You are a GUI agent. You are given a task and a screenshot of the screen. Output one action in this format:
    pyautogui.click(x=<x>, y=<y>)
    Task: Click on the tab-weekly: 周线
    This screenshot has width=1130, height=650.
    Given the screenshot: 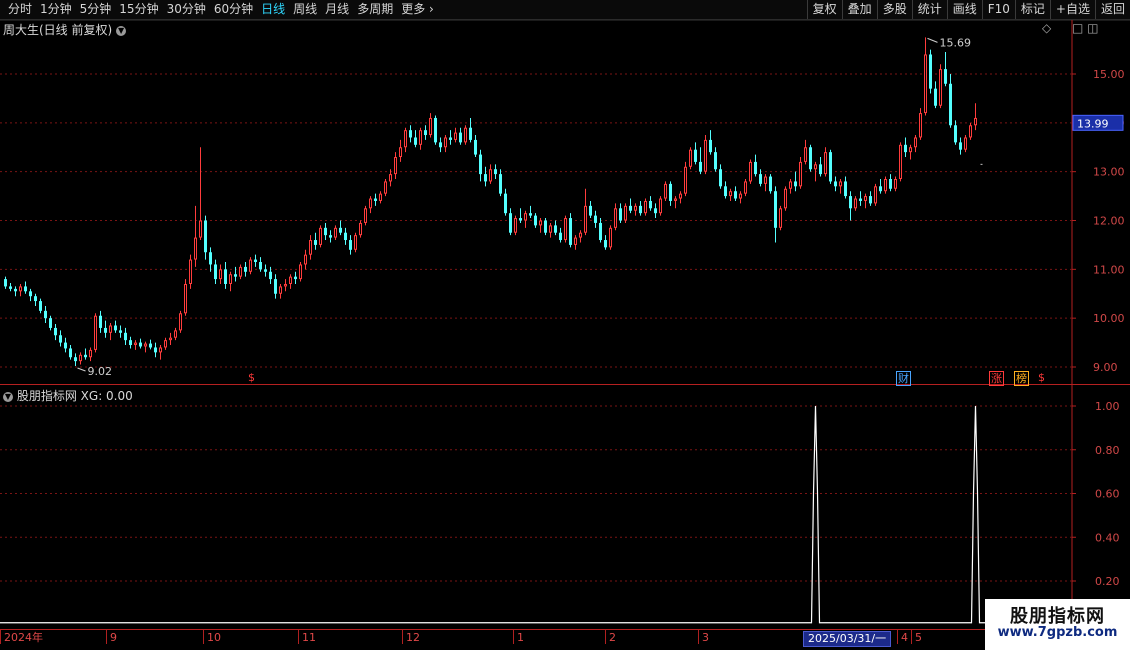 What is the action you would take?
    pyautogui.click(x=305, y=9)
    